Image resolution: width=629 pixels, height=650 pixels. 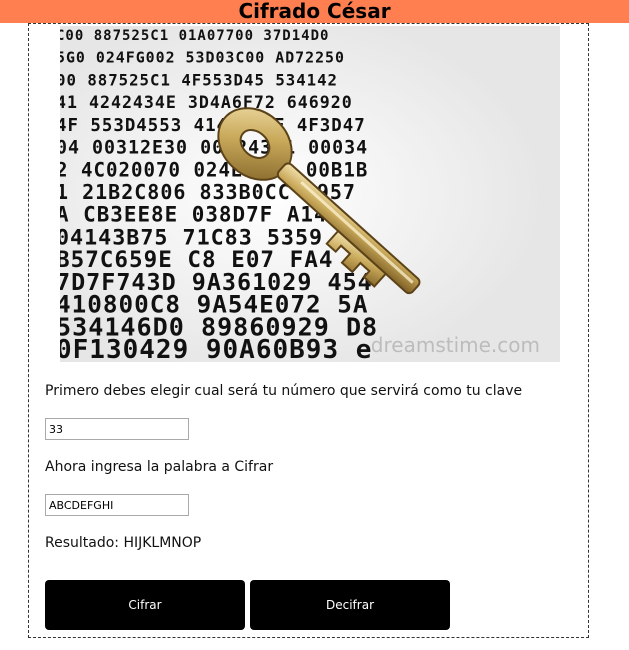 What do you see at coordinates (117, 505) in the screenshot?
I see `word-input` at bounding box center [117, 505].